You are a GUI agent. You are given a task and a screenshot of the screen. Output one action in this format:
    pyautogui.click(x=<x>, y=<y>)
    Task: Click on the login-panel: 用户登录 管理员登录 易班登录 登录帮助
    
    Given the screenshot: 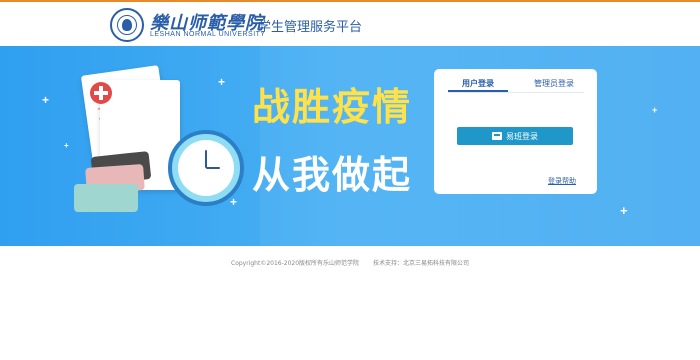 What is the action you would take?
    pyautogui.click(x=515, y=131)
    